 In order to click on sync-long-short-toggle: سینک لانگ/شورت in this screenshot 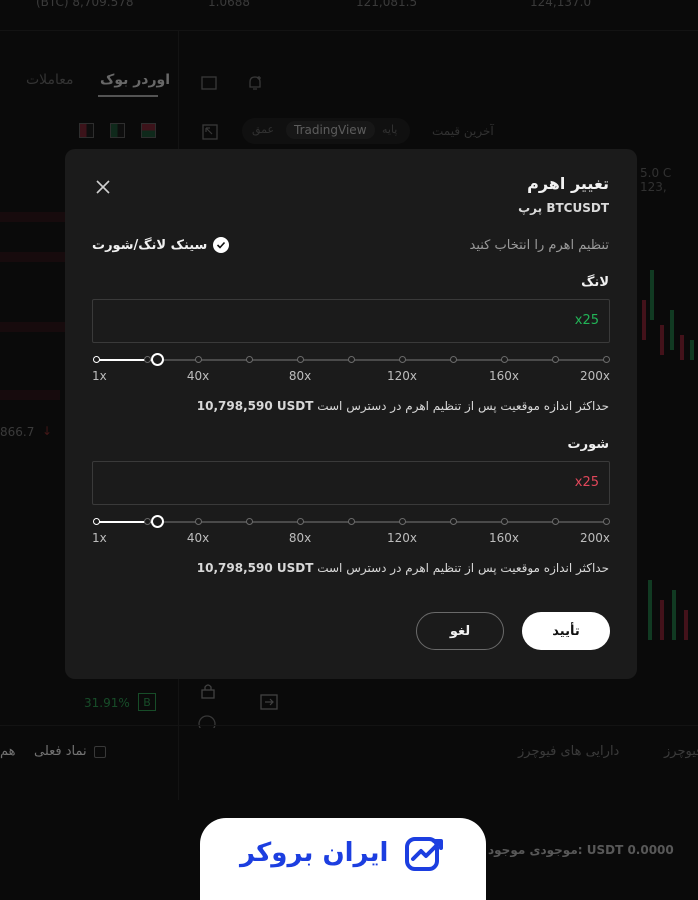, I will do `click(161, 245)`.